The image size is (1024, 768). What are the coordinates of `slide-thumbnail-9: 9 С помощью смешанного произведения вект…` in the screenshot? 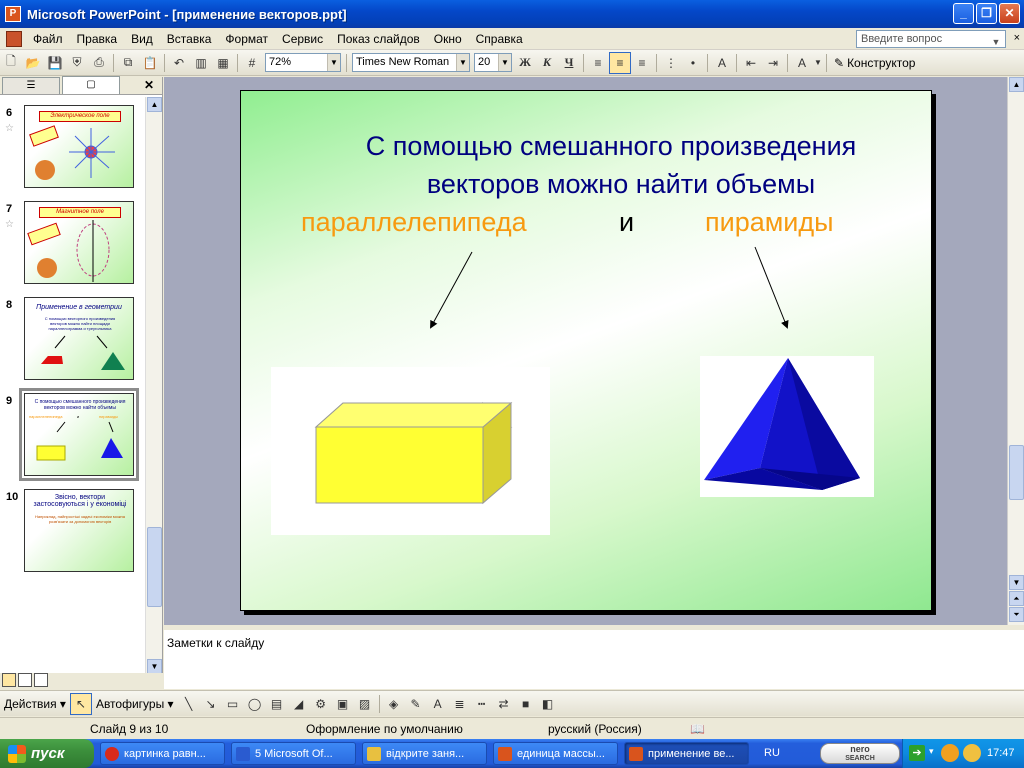 It's located at (72, 434).